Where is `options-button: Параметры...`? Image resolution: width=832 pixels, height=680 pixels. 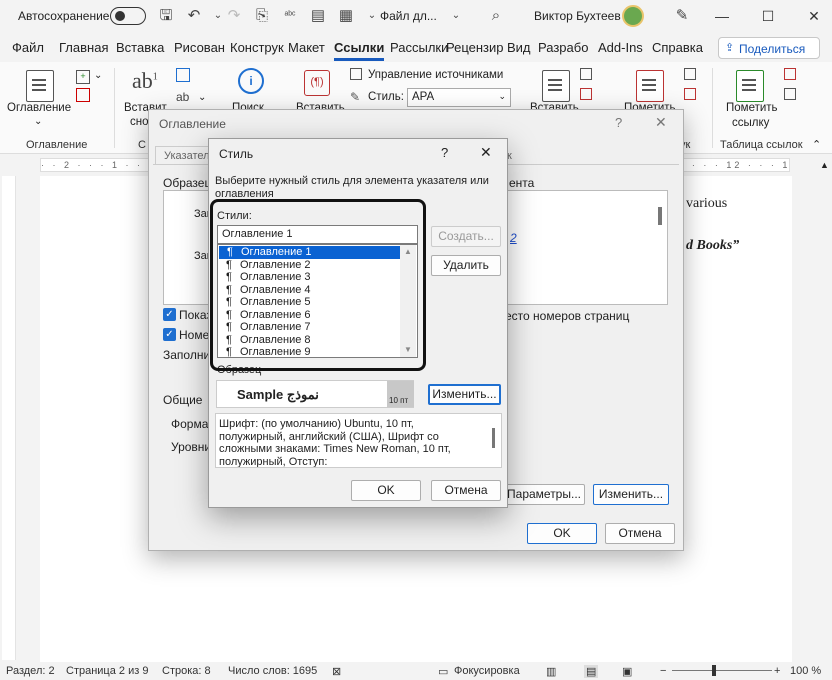
options-button: Параметры... is located at coordinates (544, 494).